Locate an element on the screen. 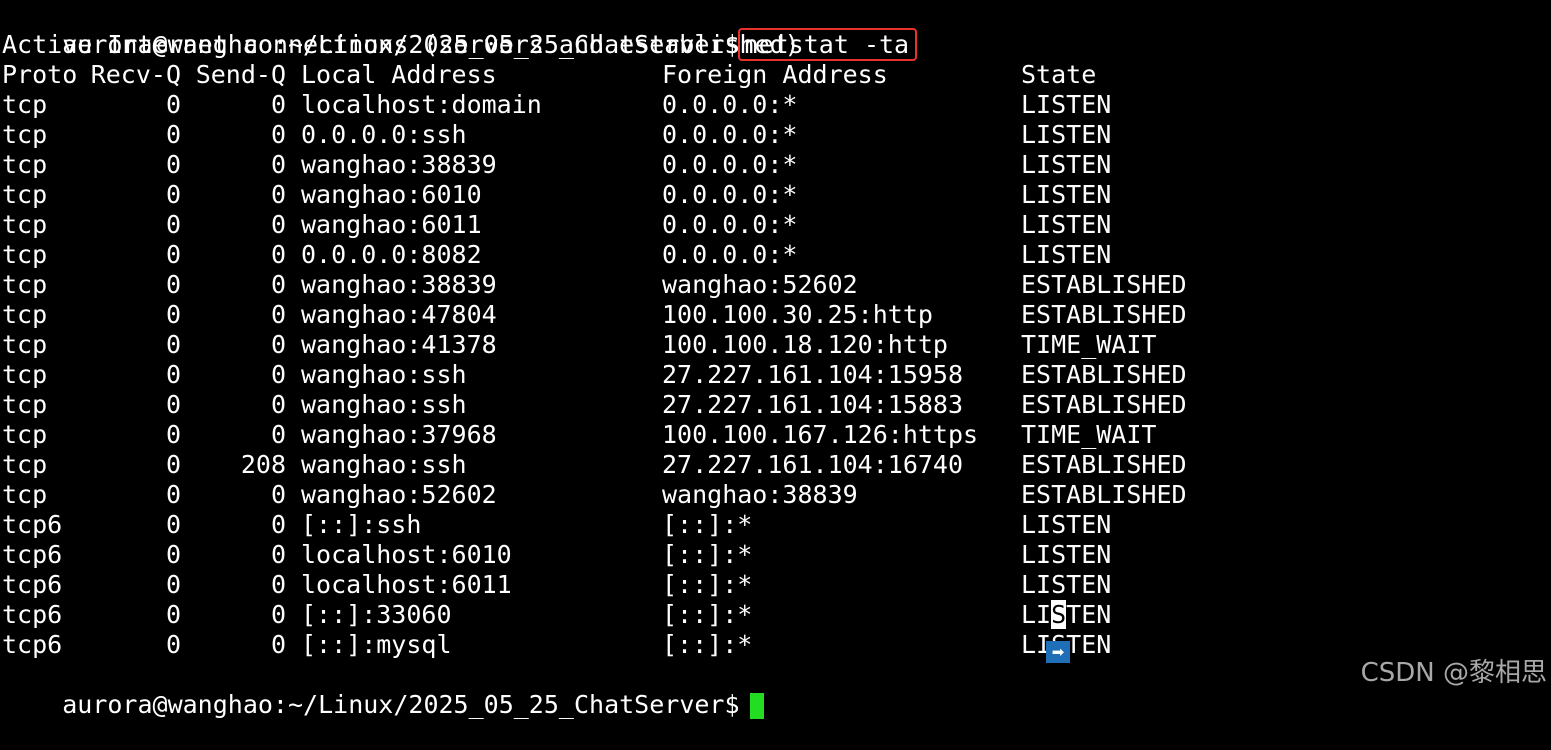 The height and width of the screenshot is (750, 1551). cell-local-address: 0.0.0.0:ssh is located at coordinates (384, 134).